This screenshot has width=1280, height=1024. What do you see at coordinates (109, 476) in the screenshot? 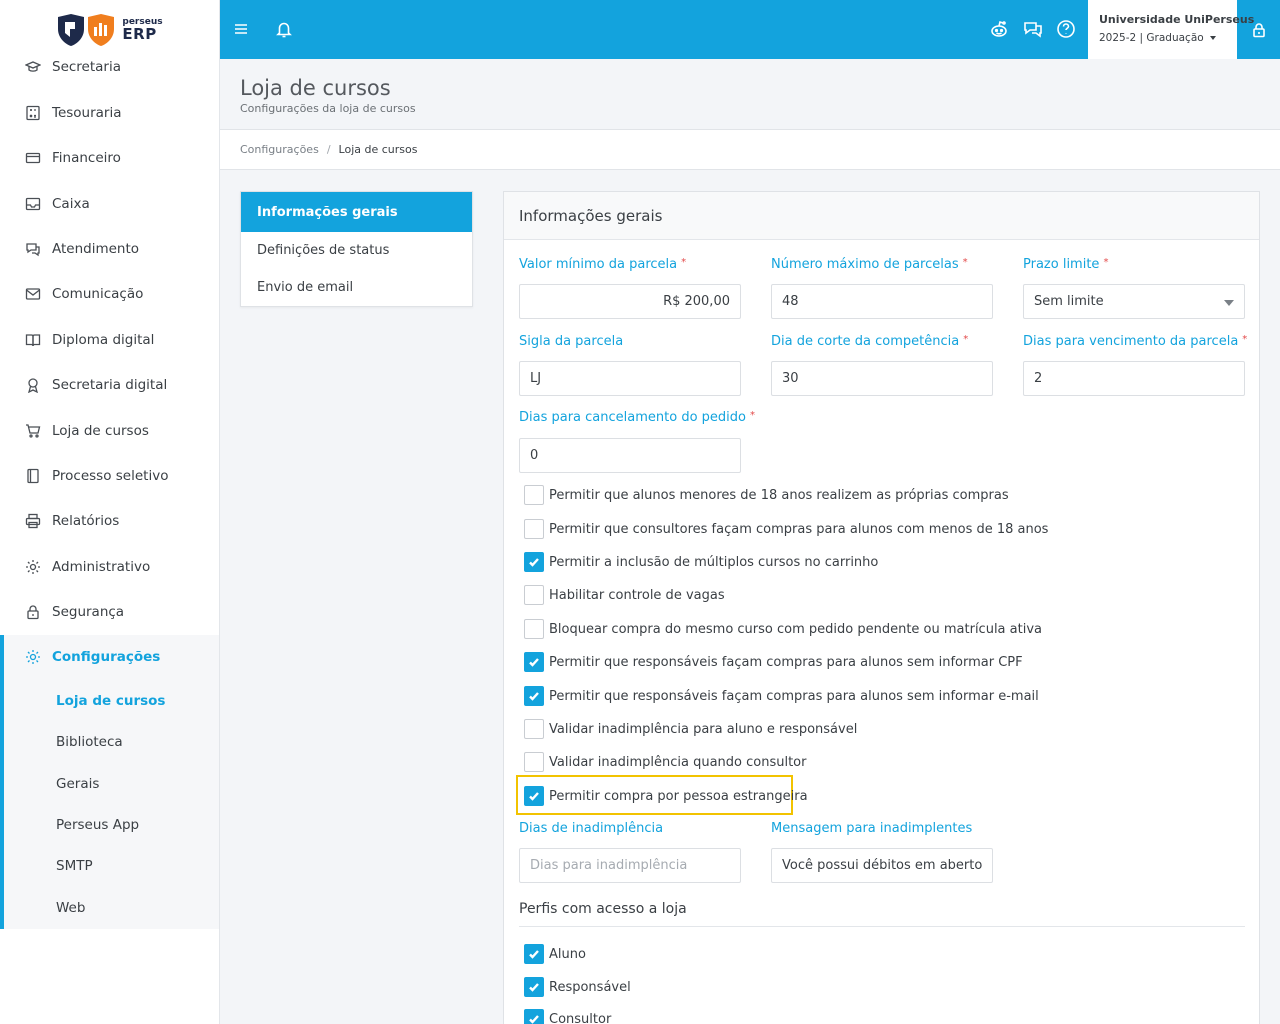
I see `sidebar-item-processo-seletivo: Processo seletivo` at bounding box center [109, 476].